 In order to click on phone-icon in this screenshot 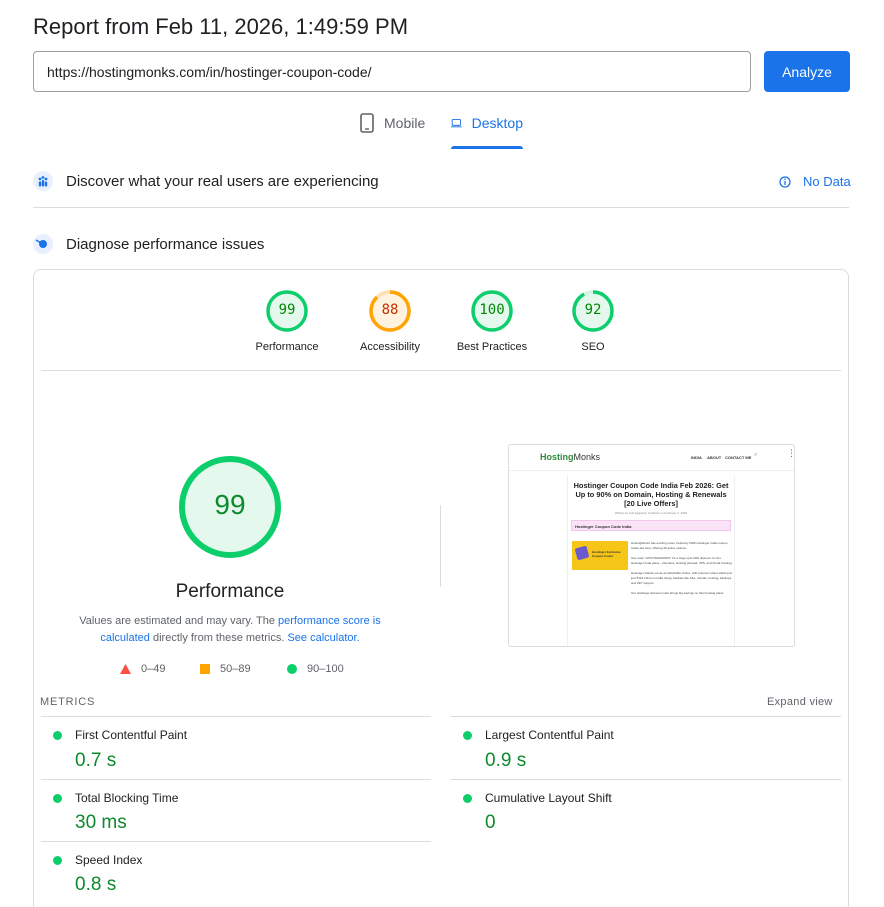, I will do `click(367, 123)`.